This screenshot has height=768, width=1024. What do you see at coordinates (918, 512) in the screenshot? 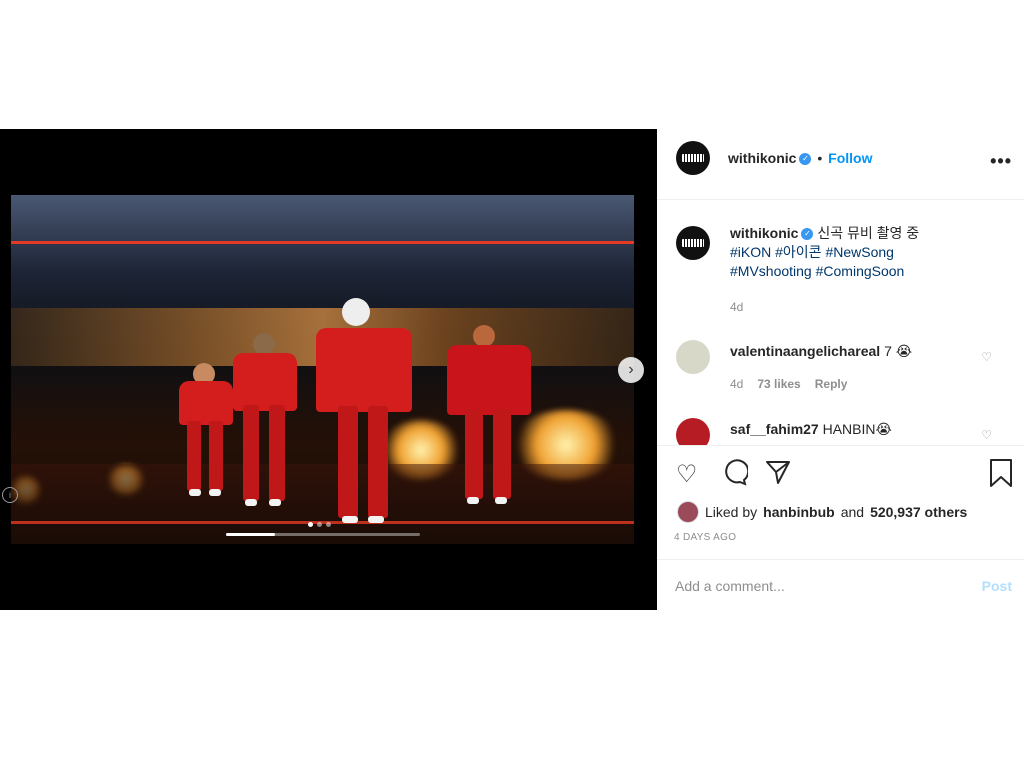
I see `liked-by-others: 520,937 others` at bounding box center [918, 512].